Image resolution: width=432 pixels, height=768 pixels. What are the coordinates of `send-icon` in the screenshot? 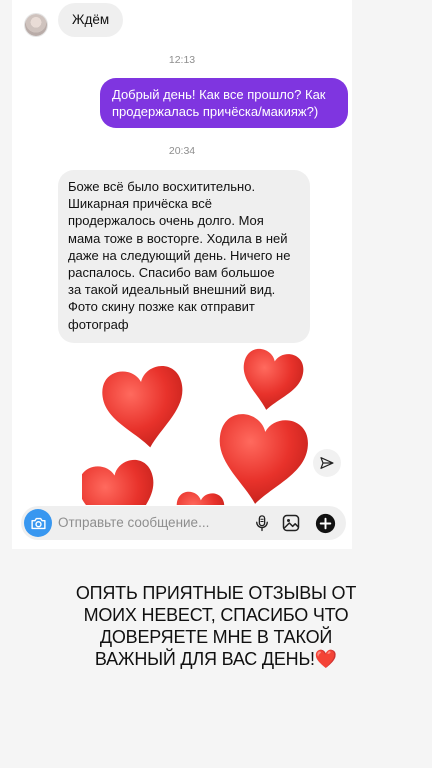 It's located at (327, 463).